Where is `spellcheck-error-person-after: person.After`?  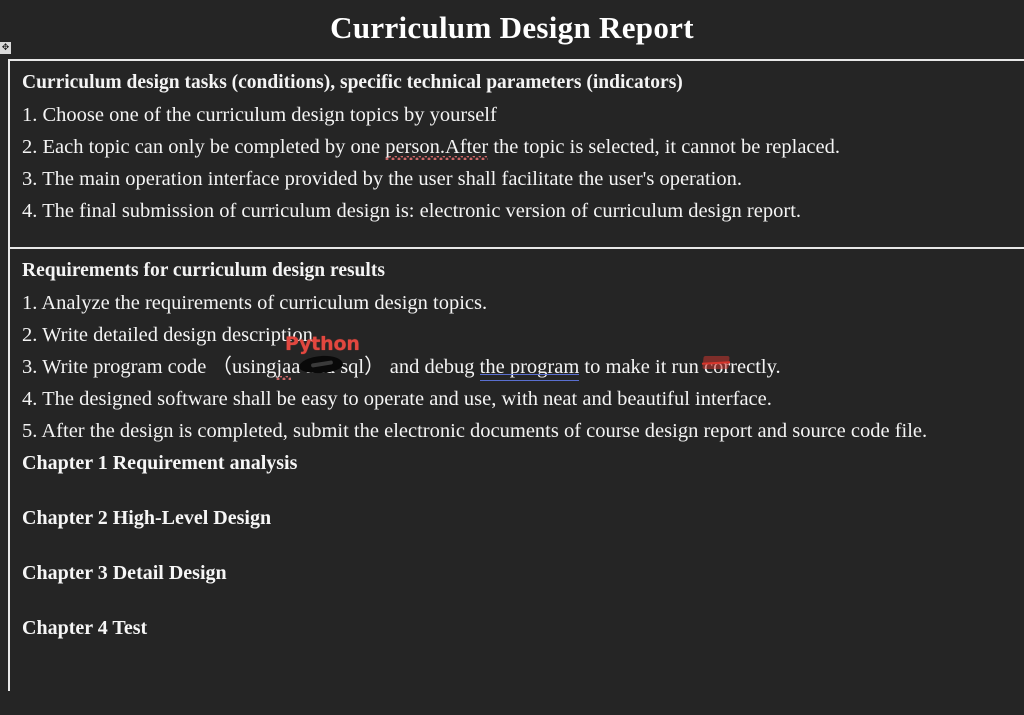 spellcheck-error-person-after: person.After is located at coordinates (437, 147).